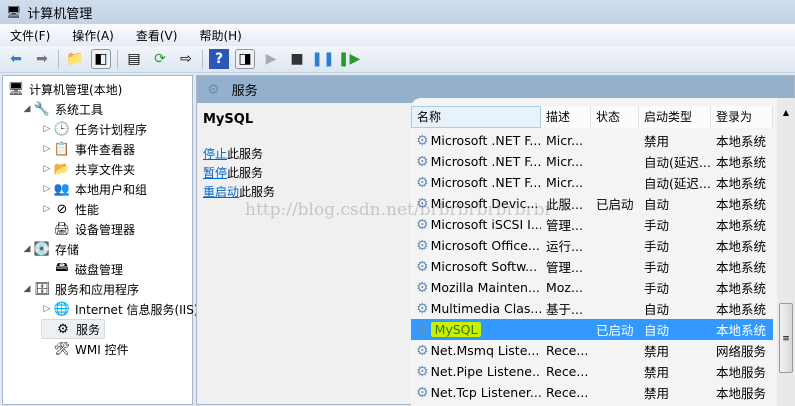 This screenshot has width=795, height=406. What do you see at coordinates (160, 59) in the screenshot?
I see `refresh-icon: ⟳` at bounding box center [160, 59].